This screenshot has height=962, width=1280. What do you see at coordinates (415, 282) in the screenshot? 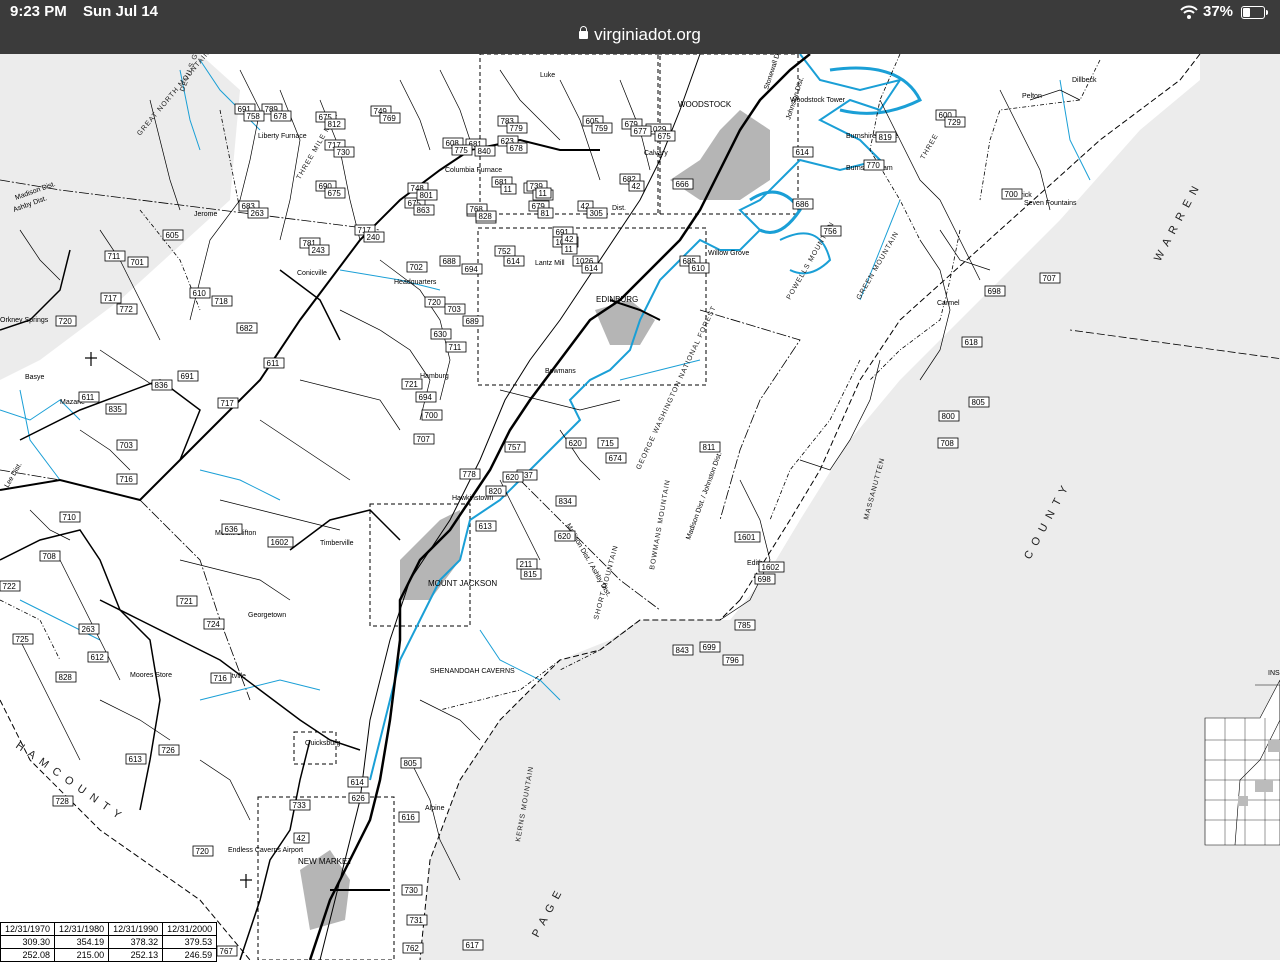
I see `place-label: Headquarters` at bounding box center [415, 282].